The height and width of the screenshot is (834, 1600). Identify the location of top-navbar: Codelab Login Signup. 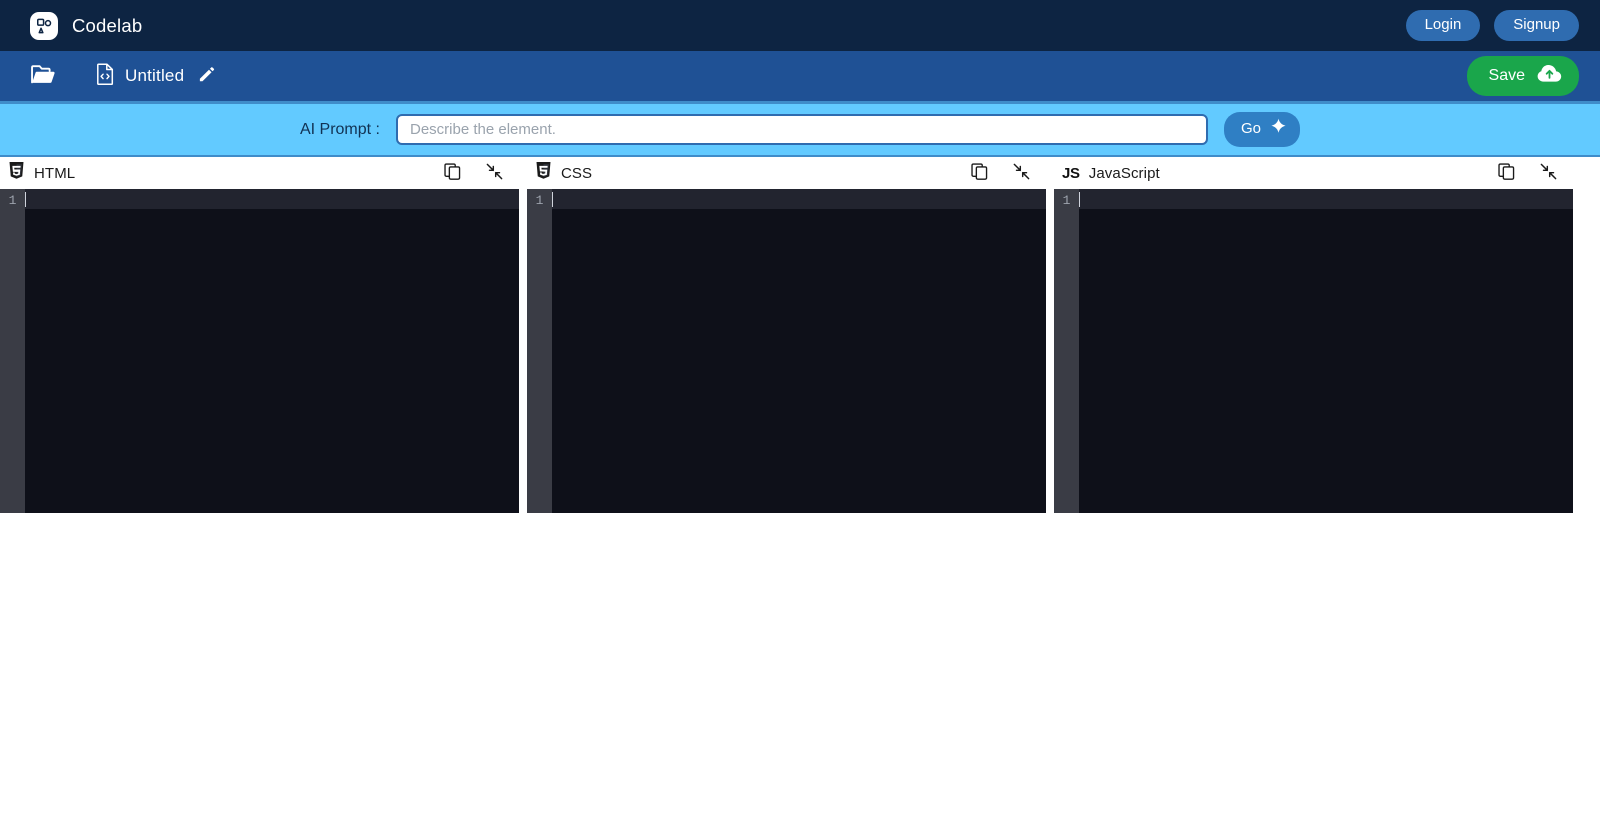
(800, 25).